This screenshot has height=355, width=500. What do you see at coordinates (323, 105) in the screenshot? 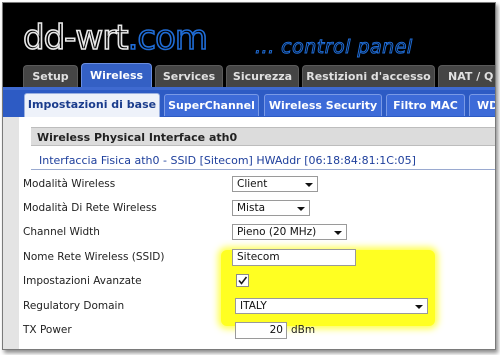
I see `subtab-wireless-security: Wireless Security` at bounding box center [323, 105].